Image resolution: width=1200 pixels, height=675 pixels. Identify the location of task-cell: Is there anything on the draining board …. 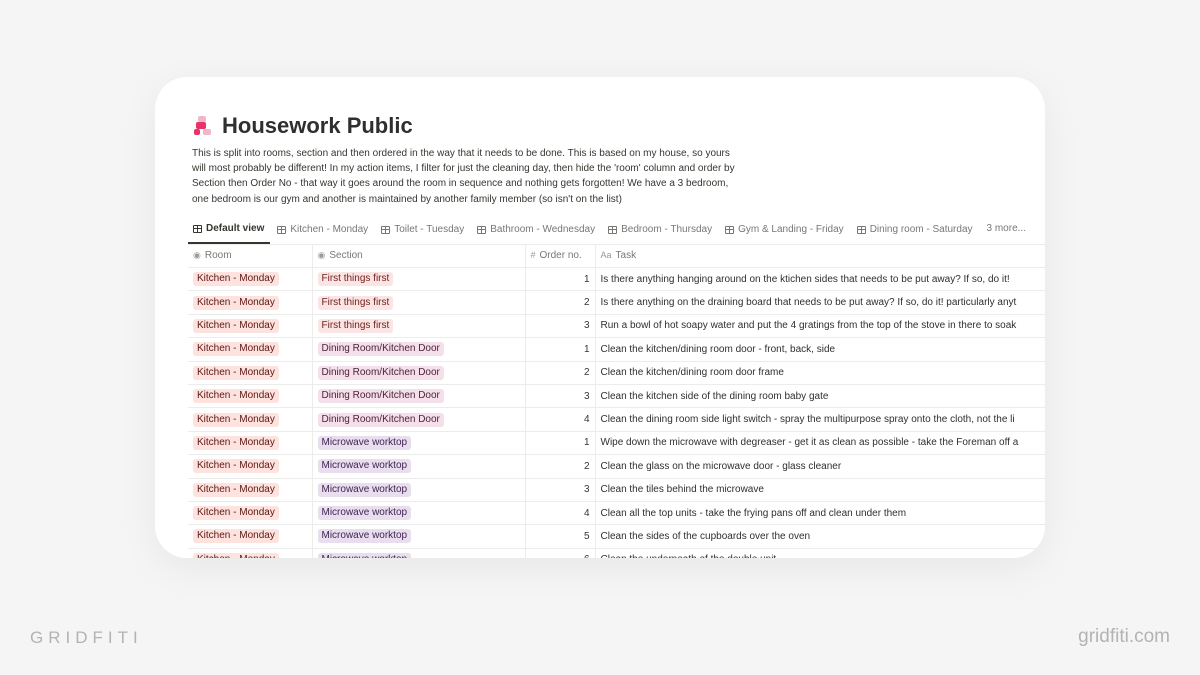
(820, 302).